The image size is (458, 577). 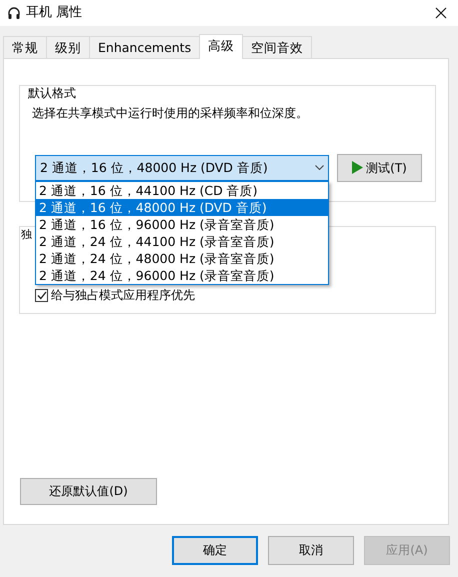 I want to click on dropdown-option: 2 通道，16 位，96000 Hz (录音室音质), so click(x=182, y=224).